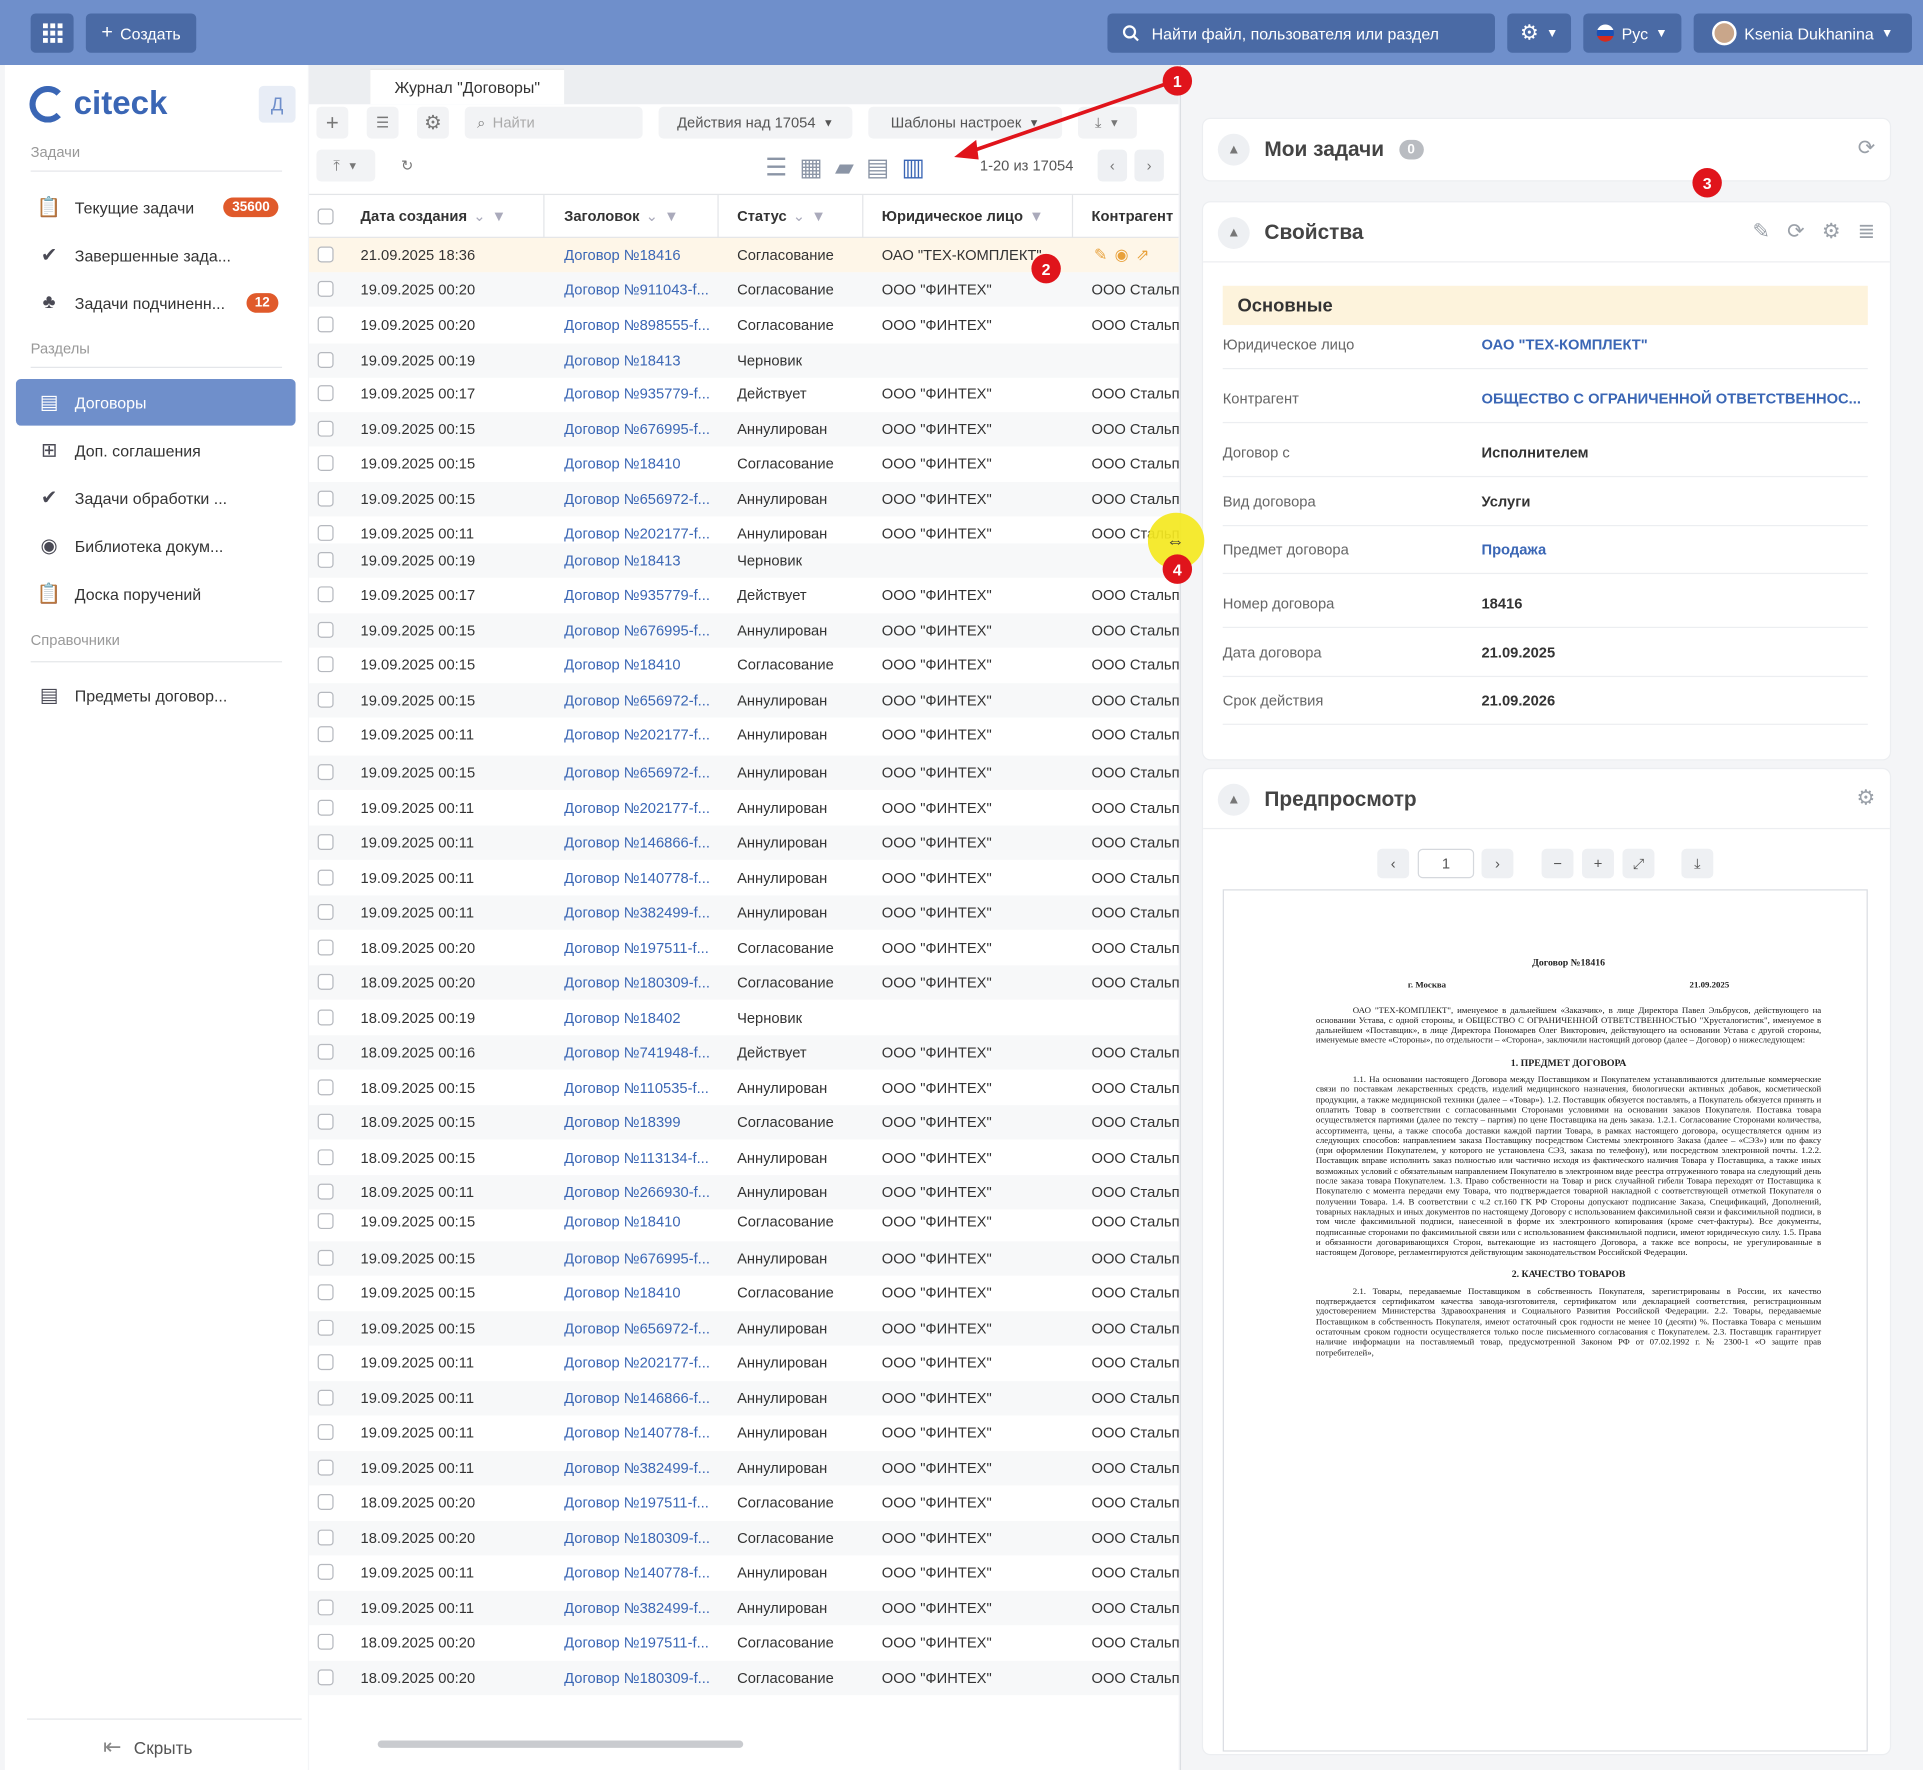 The image size is (1923, 1770). Describe the element at coordinates (1177, 569) in the screenshot. I see `annotation-marker: 4` at that location.